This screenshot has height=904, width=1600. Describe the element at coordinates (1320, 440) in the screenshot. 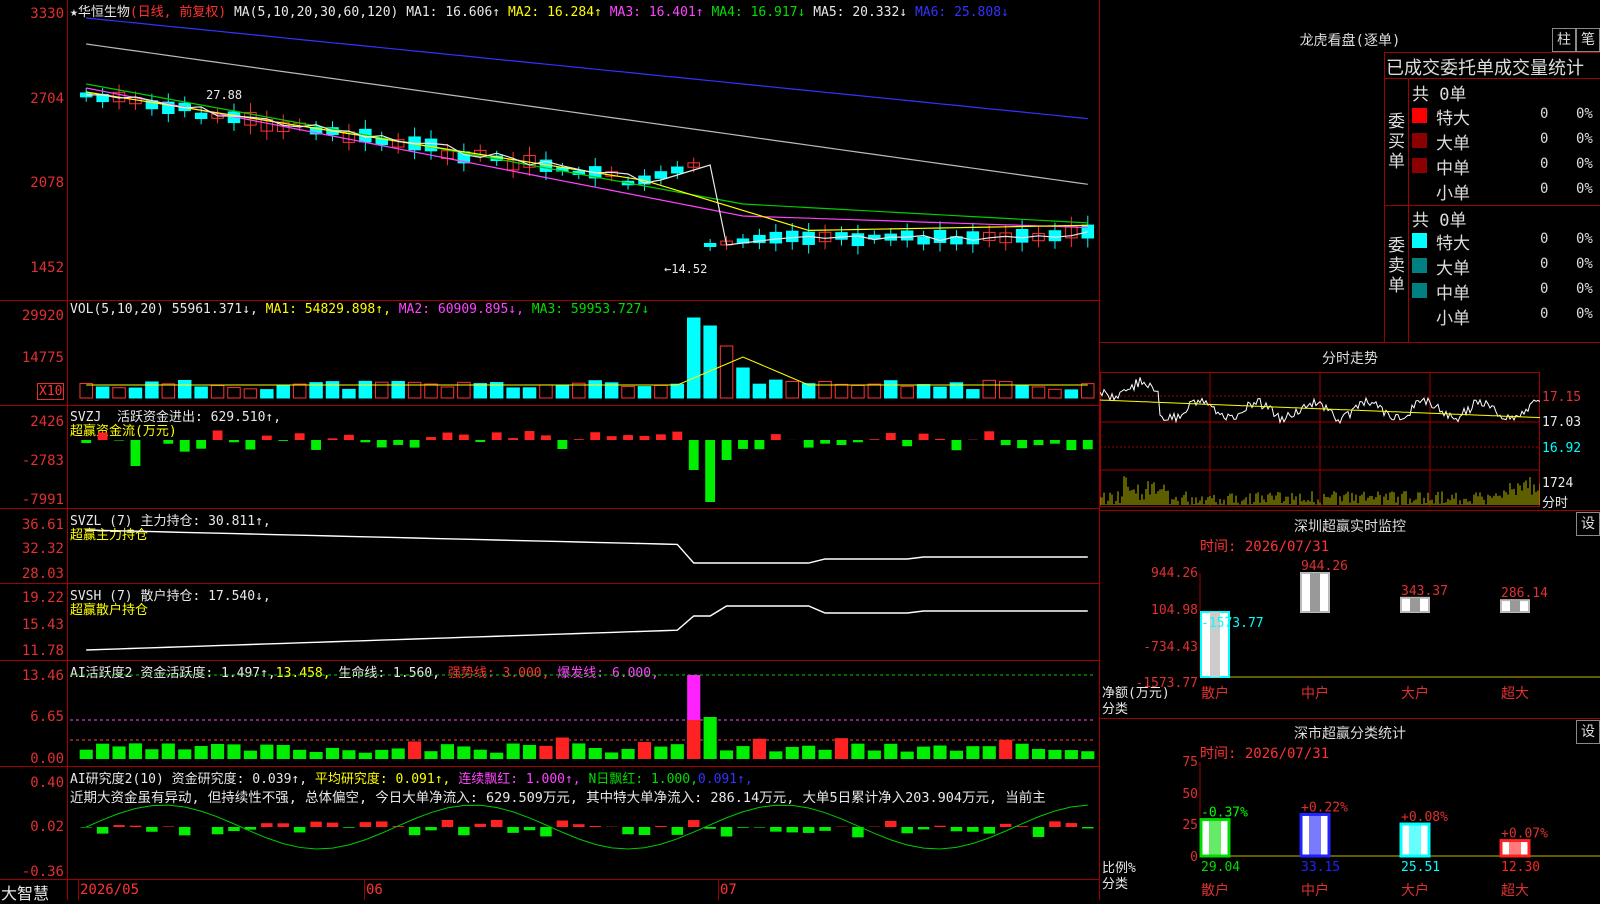

I see `intraday-chart` at that location.